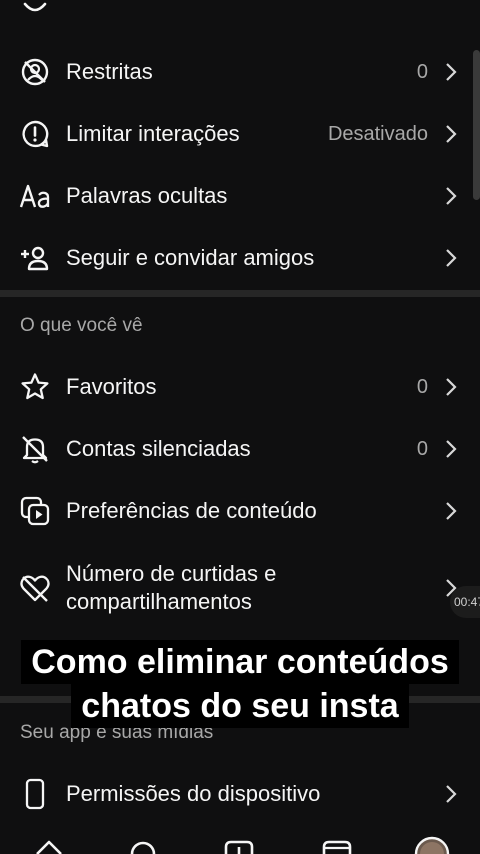  What do you see at coordinates (476, 125) in the screenshot?
I see `scrollbar` at bounding box center [476, 125].